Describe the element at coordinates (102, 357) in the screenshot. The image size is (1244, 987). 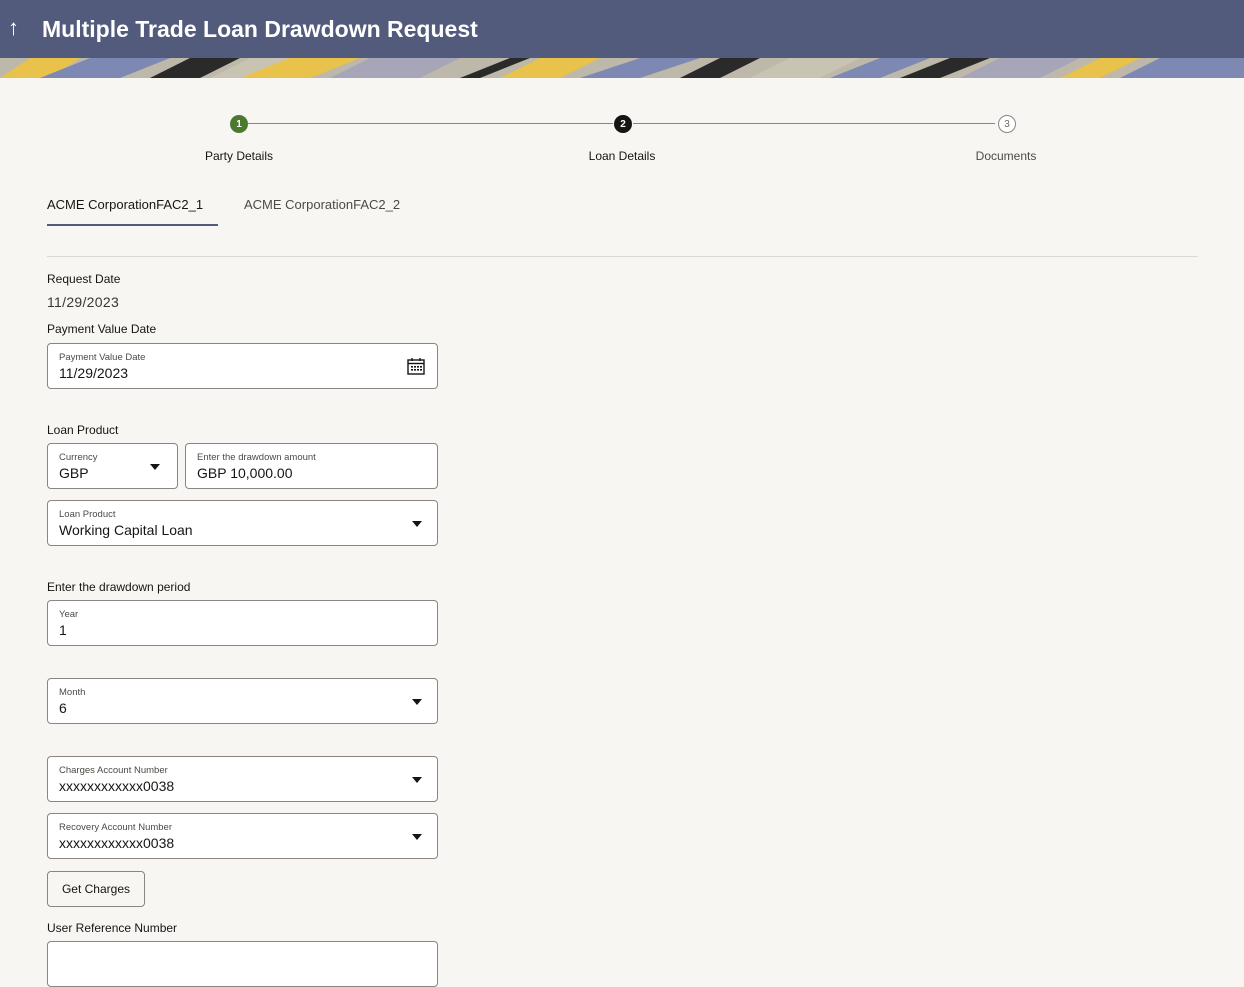
I see `field-label: Payment Value Date` at that location.